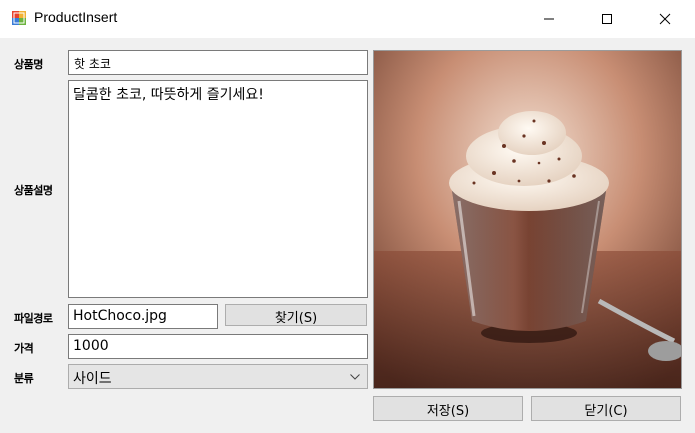  Describe the element at coordinates (24, 378) in the screenshot. I see `category-label: 분류` at that location.